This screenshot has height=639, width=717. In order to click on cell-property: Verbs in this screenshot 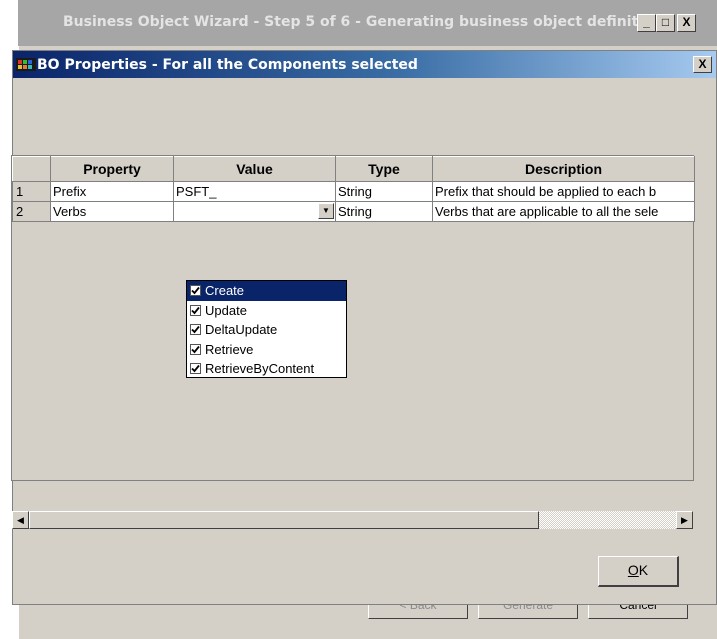, I will do `click(112, 211)`.